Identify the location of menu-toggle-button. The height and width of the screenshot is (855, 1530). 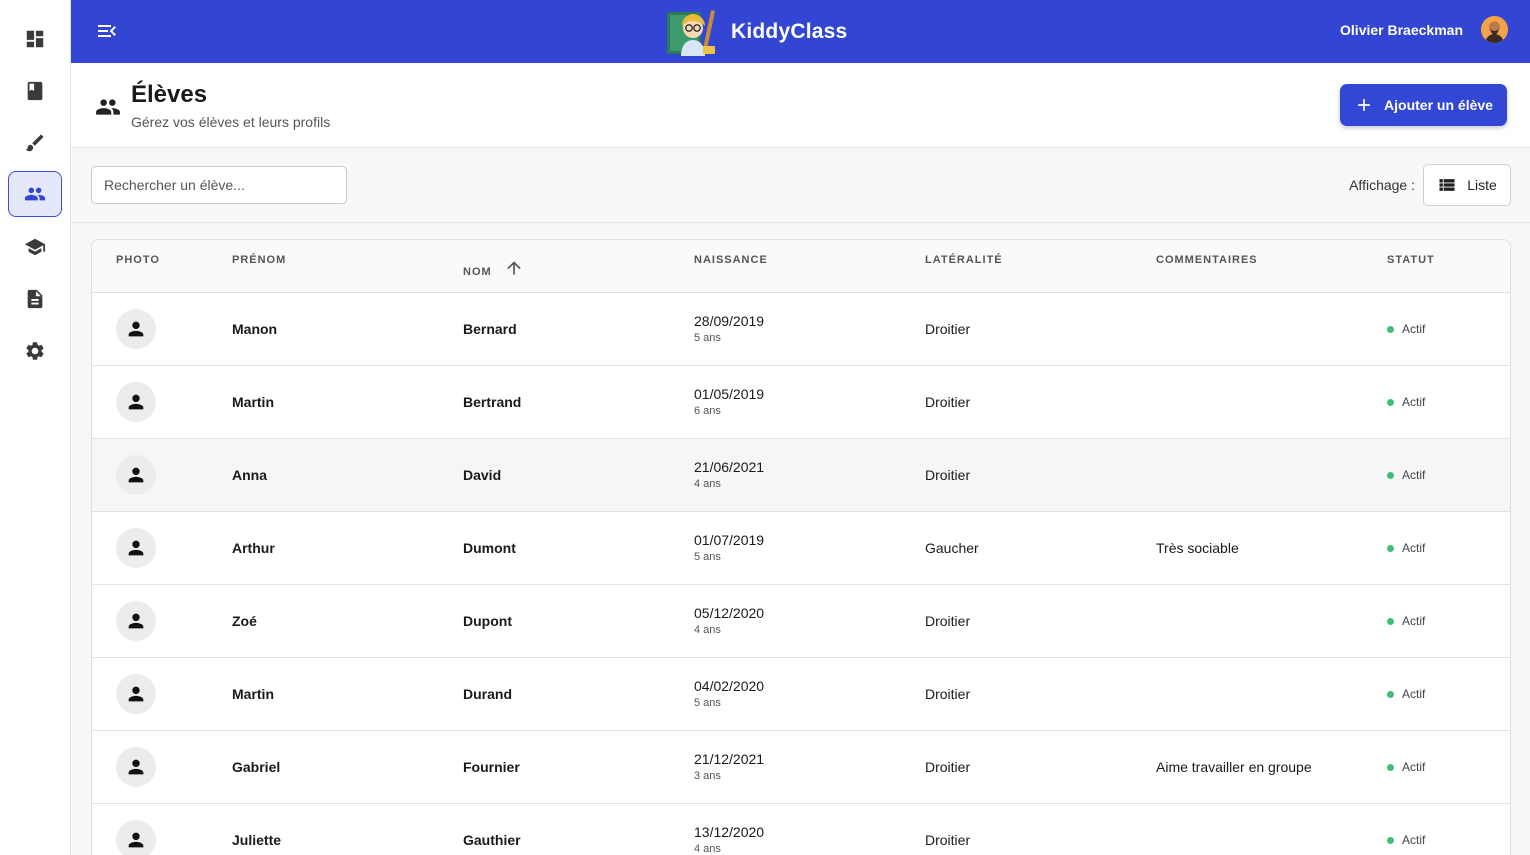
(107, 31).